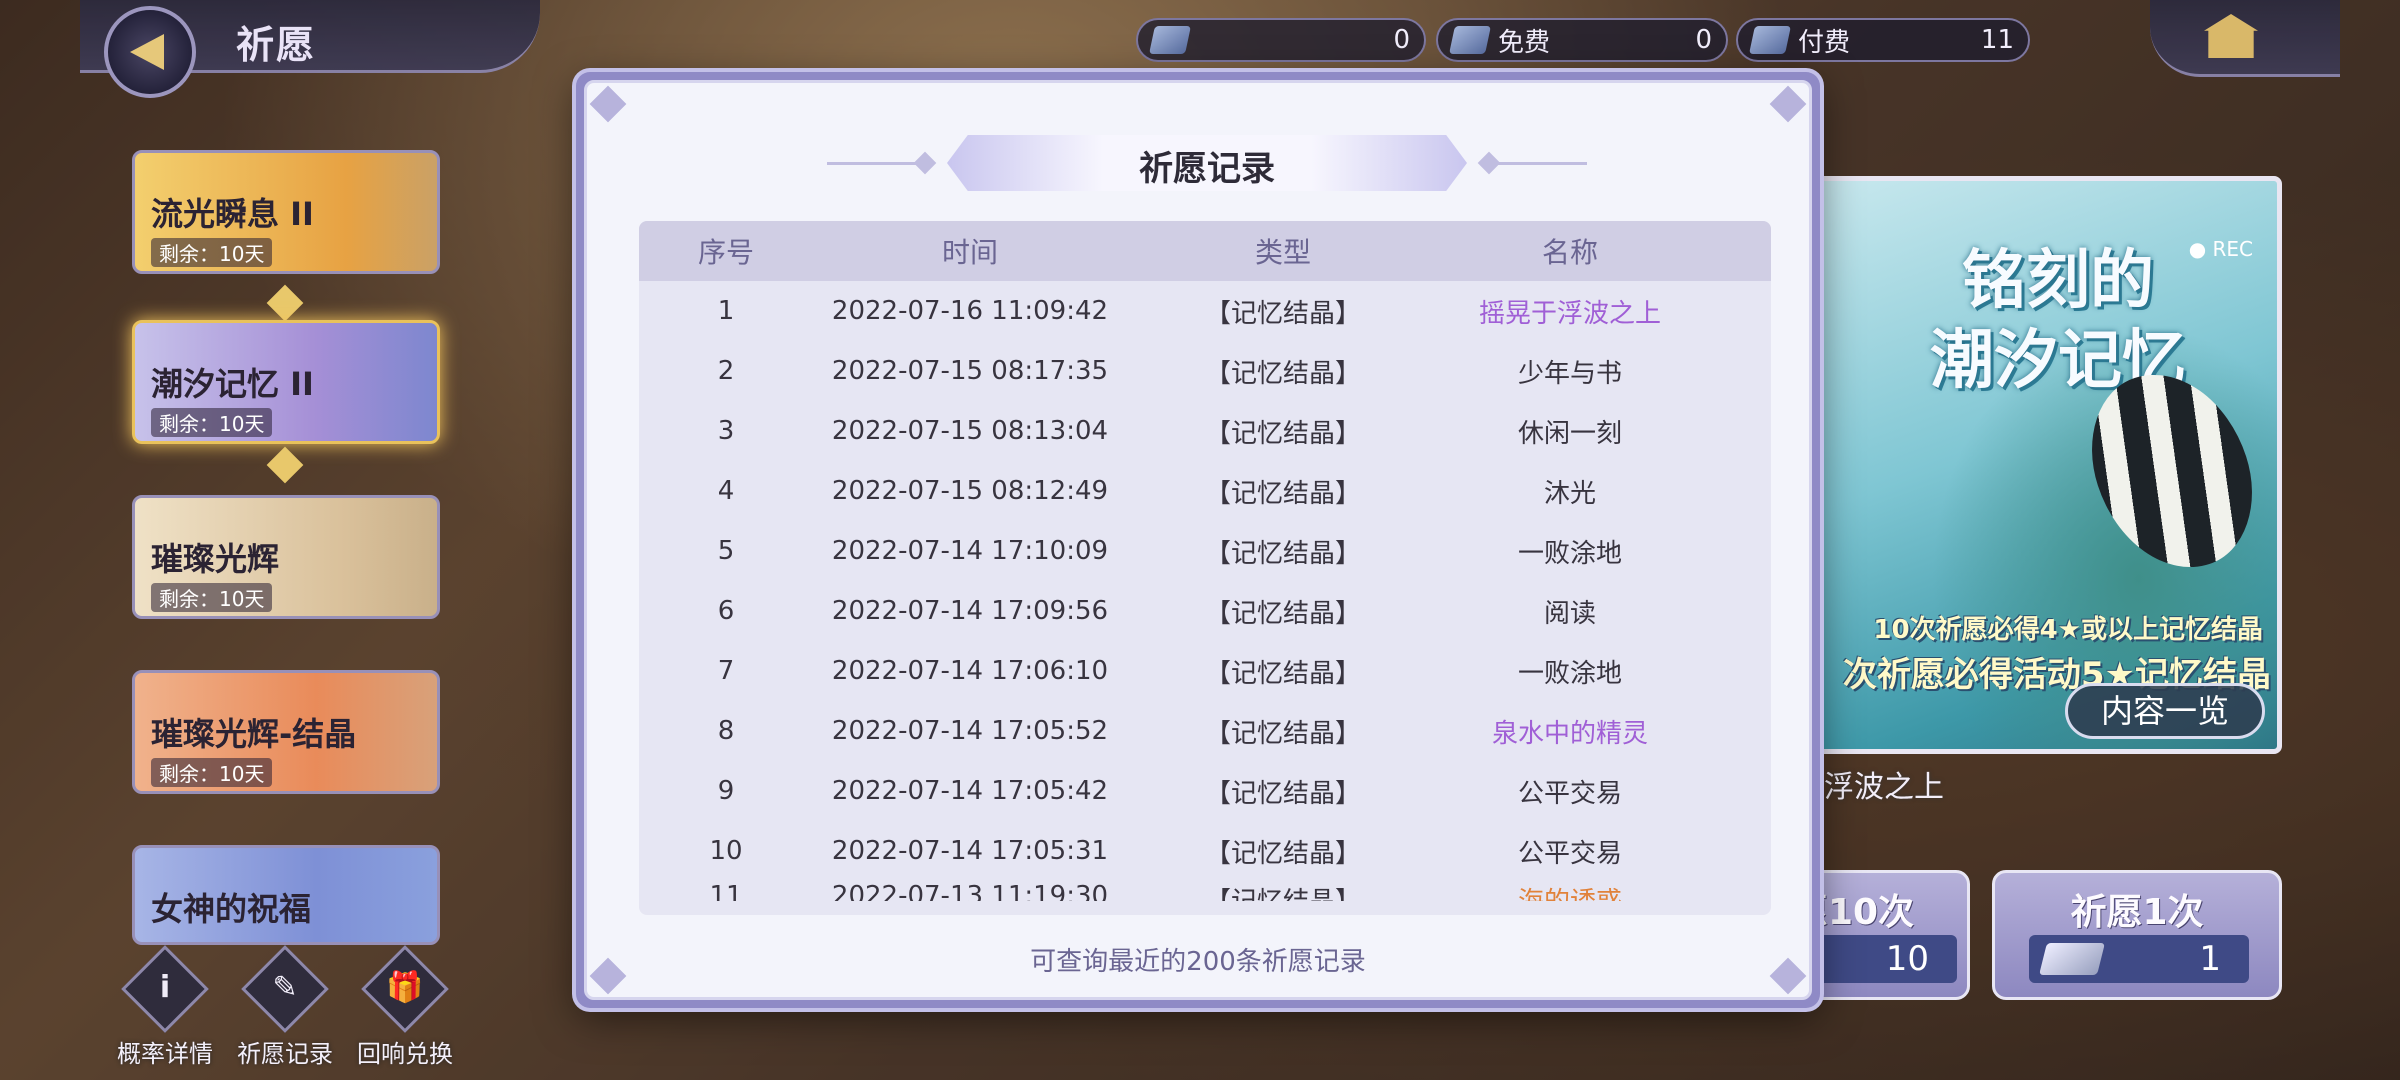 This screenshot has height=1080, width=2400. What do you see at coordinates (285, 1007) in the screenshot?
I see `wish-history-button: ✎ 祈愿记录` at bounding box center [285, 1007].